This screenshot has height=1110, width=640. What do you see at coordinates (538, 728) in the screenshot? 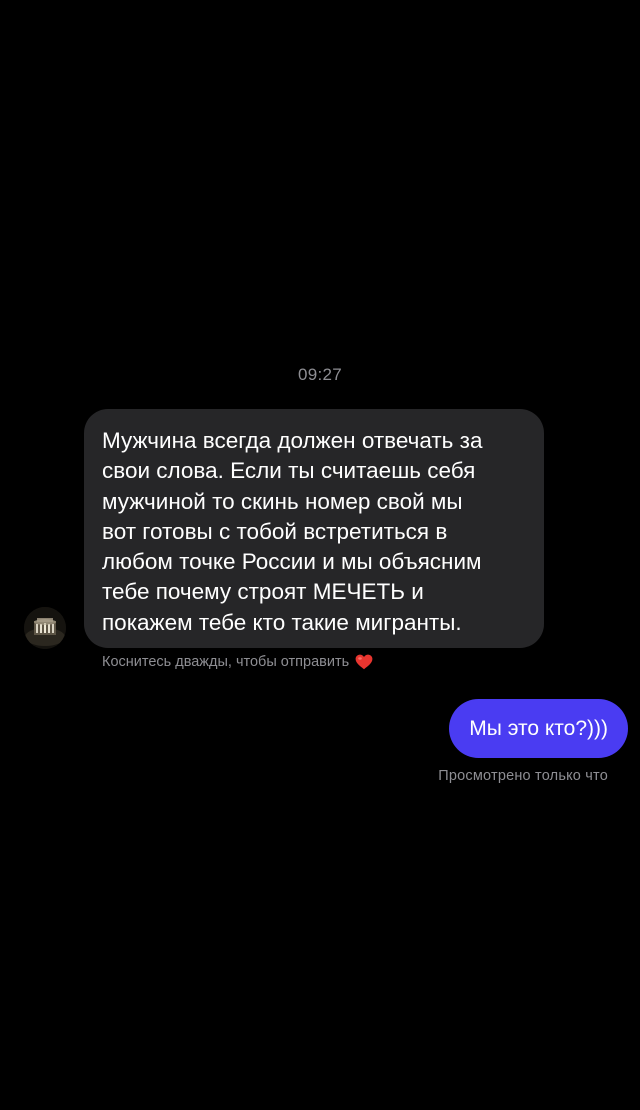
I see `outgoing-message-bubble: Мы это кто?)))` at bounding box center [538, 728].